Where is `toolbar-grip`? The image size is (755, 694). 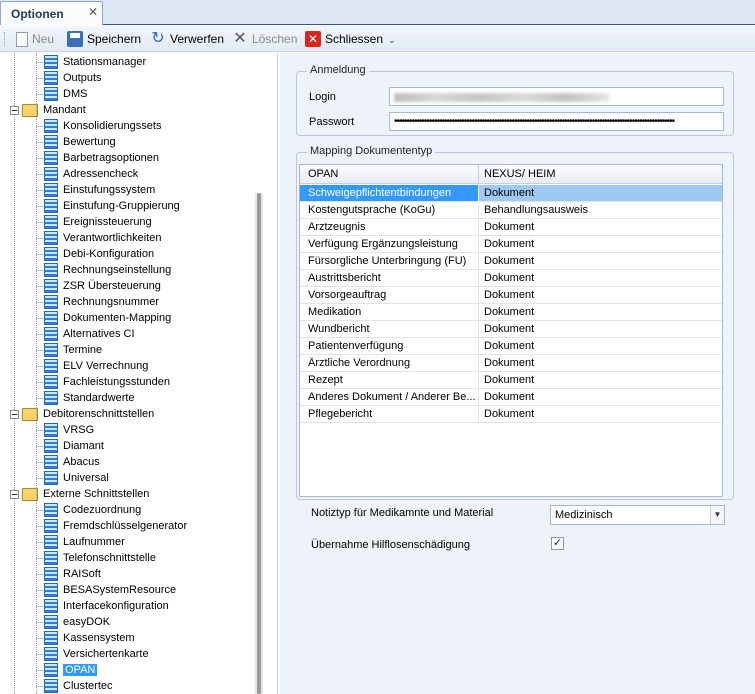
toolbar-grip is located at coordinates (5, 39).